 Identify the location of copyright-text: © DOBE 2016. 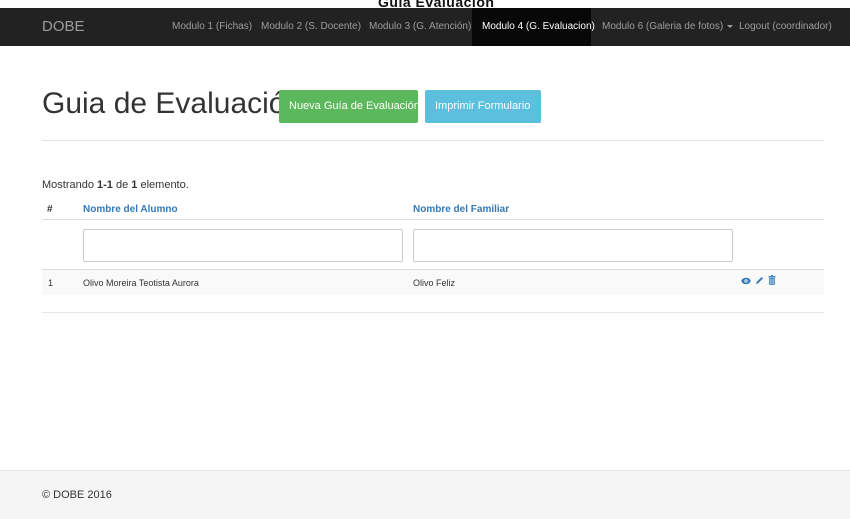
(77, 495).